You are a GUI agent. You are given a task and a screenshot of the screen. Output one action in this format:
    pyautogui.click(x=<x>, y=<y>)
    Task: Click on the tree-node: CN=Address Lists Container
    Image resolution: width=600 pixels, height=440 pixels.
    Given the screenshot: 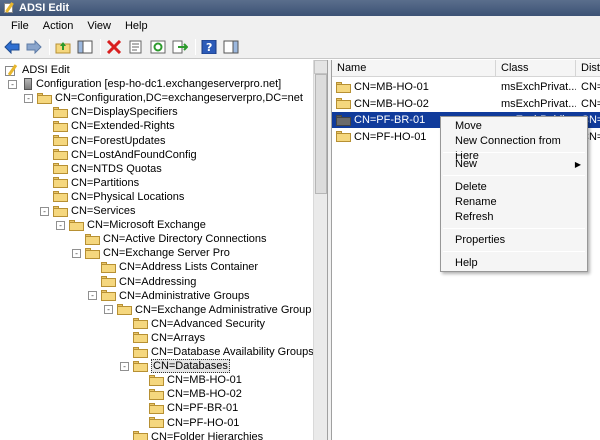 What is the action you would take?
    pyautogui.click(x=173, y=267)
    